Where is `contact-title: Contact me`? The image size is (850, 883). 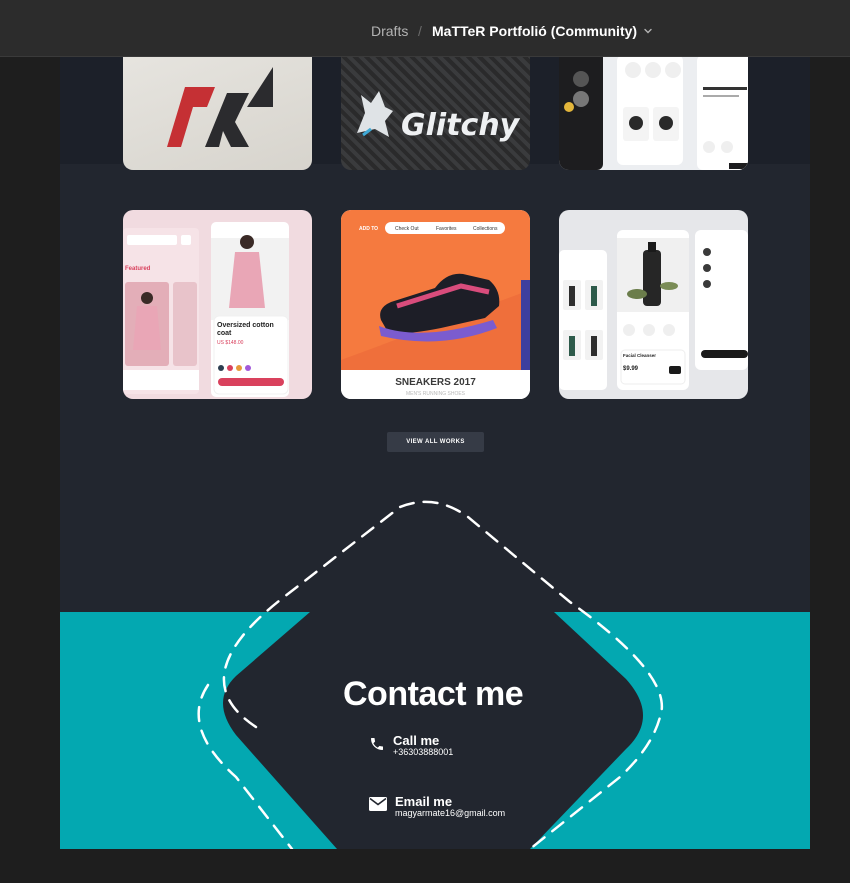
contact-title: Contact me is located at coordinates (433, 694).